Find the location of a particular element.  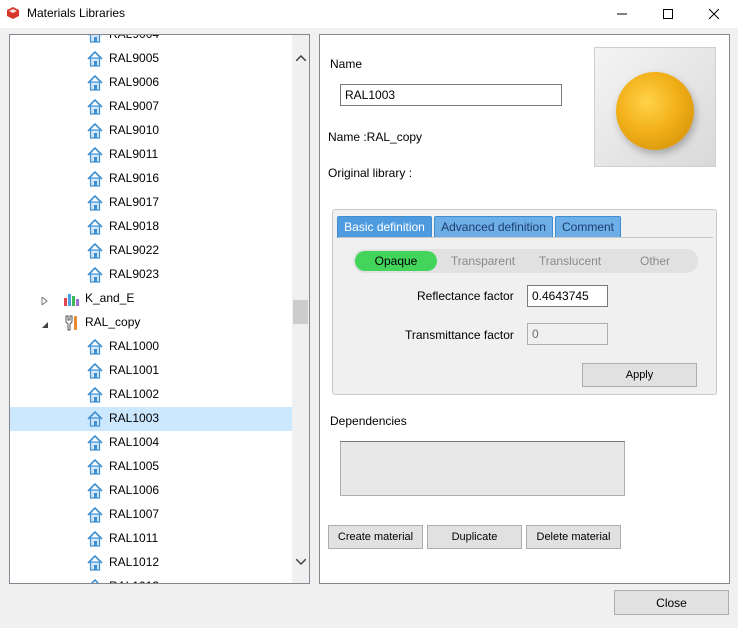

window-title: Materials Libraries is located at coordinates (76, 13).